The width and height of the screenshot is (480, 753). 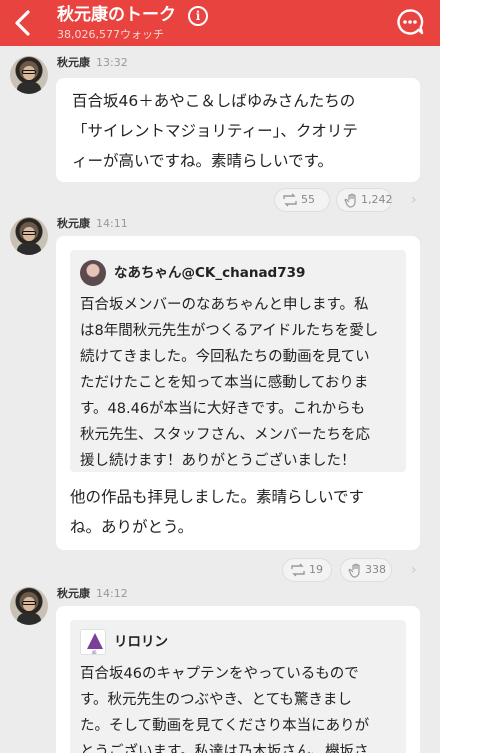 I want to click on info-icon: i, so click(x=198, y=16).